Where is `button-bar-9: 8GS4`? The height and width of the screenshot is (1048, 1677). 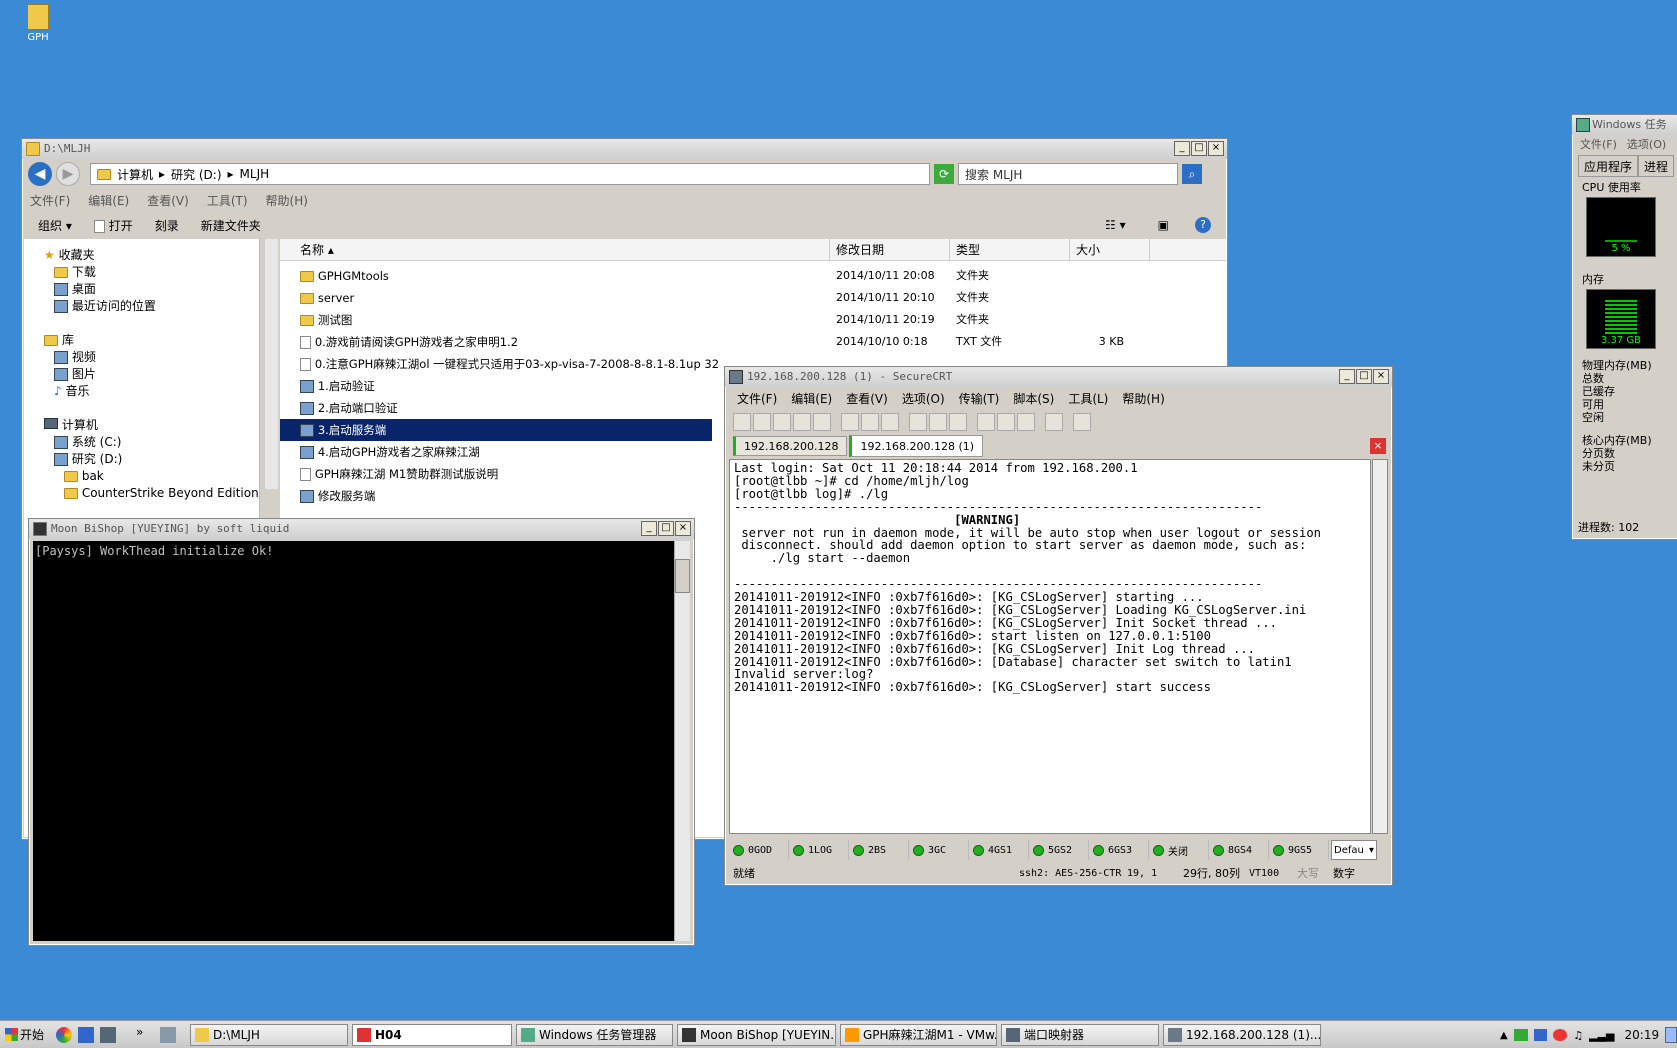 button-bar-9: 8GS4 is located at coordinates (1239, 850).